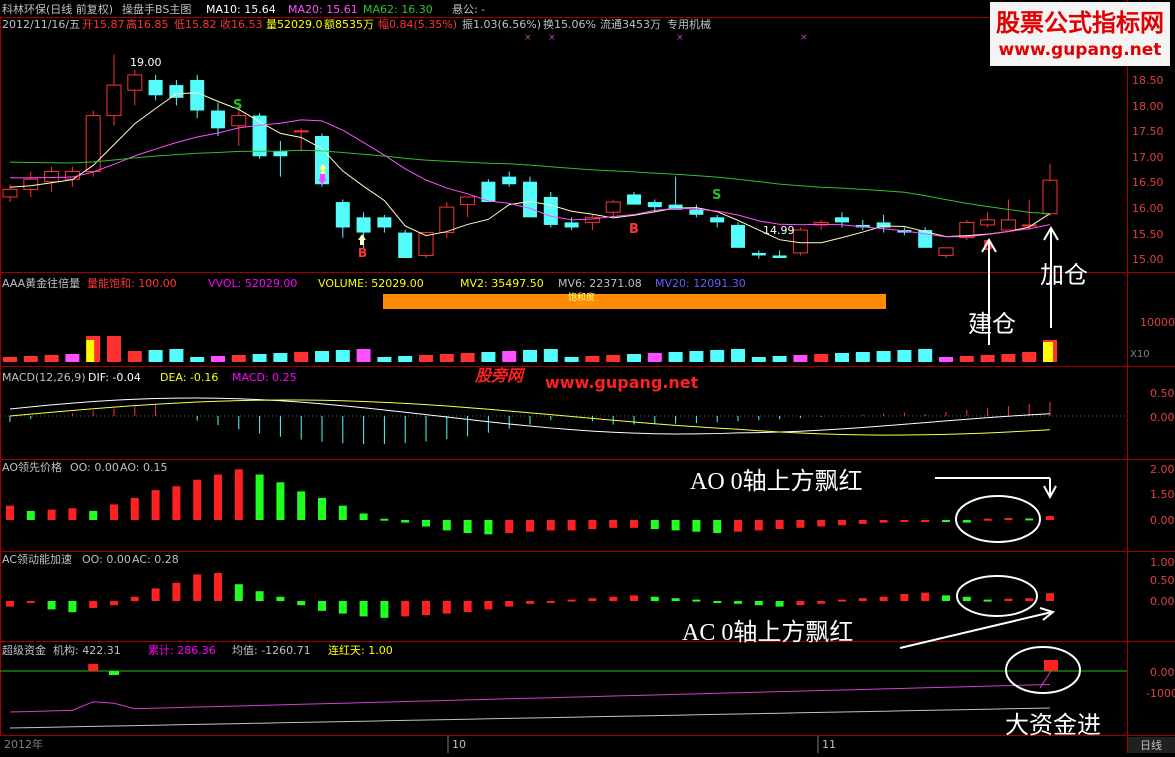 The width and height of the screenshot is (1175, 757). Describe the element at coordinates (468, 9) in the screenshot. I see `suspend-label: 悬公: -` at that location.